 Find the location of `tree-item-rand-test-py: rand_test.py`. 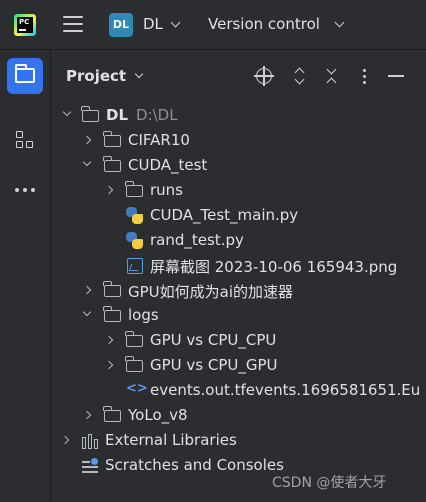

tree-item-rand-test-py: rand_test.py is located at coordinates (239, 240).